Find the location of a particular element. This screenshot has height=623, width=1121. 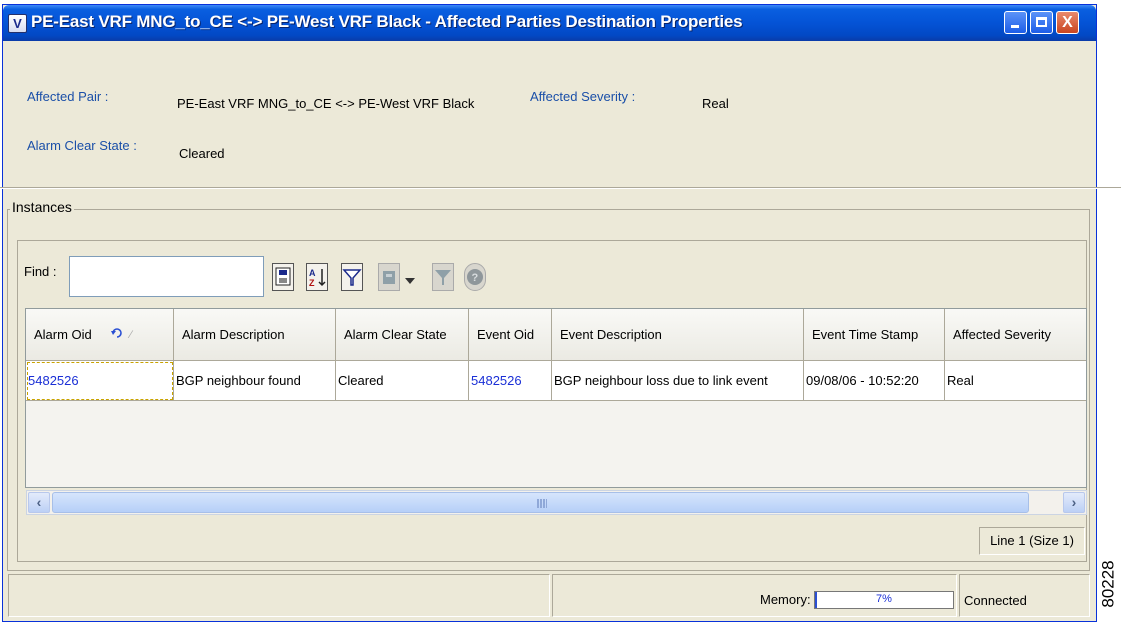

status-pane-main is located at coordinates (279, 595).